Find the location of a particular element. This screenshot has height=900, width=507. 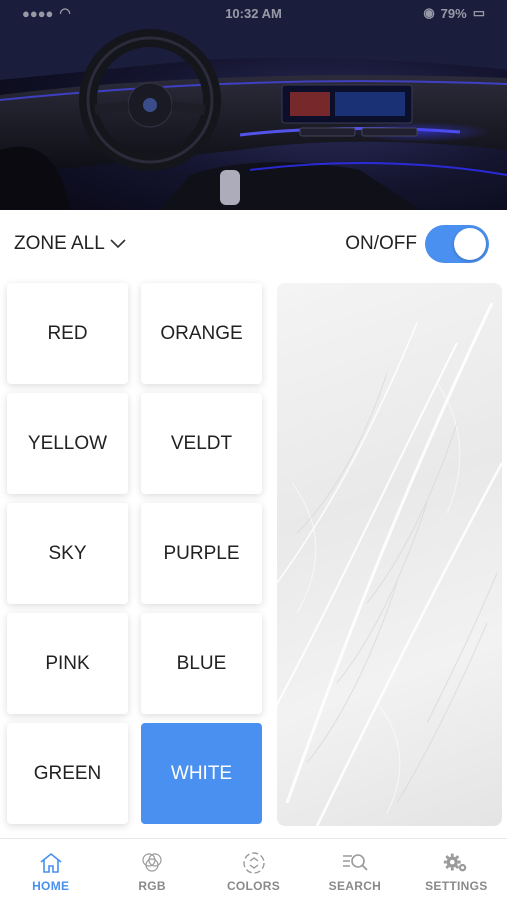

tab-search: SEARCH is located at coordinates (354, 869).